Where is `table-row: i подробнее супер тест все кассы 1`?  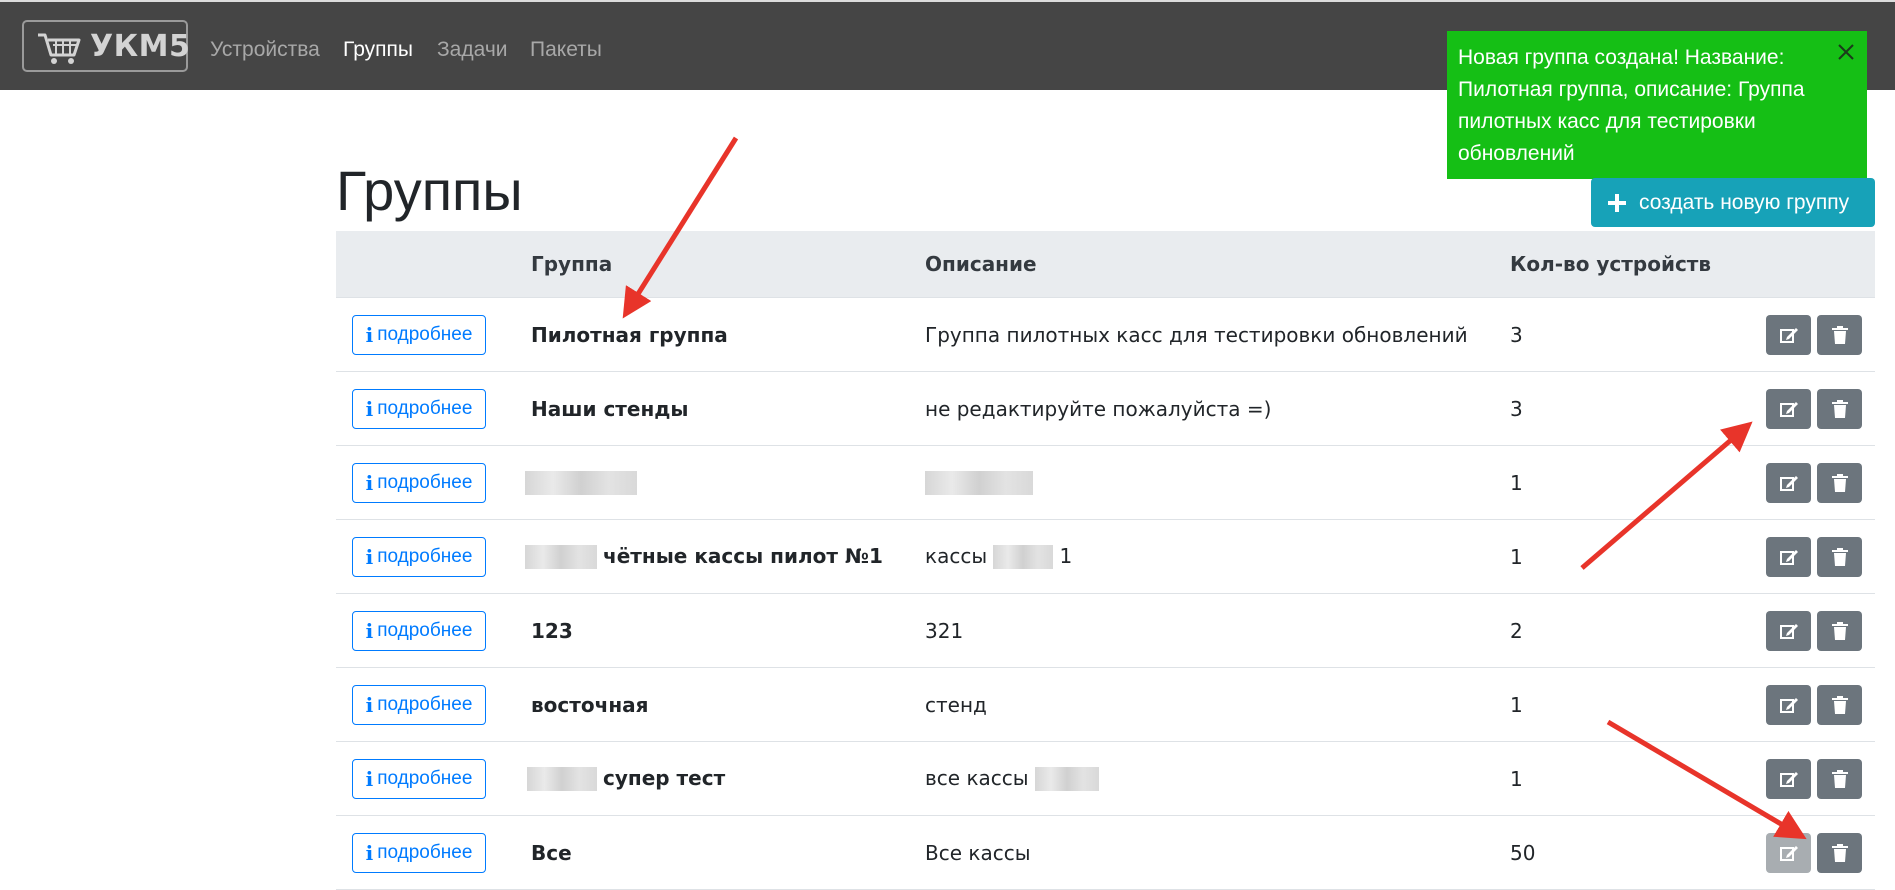
table-row: i подробнее супер тест все кассы 1 is located at coordinates (1105, 778).